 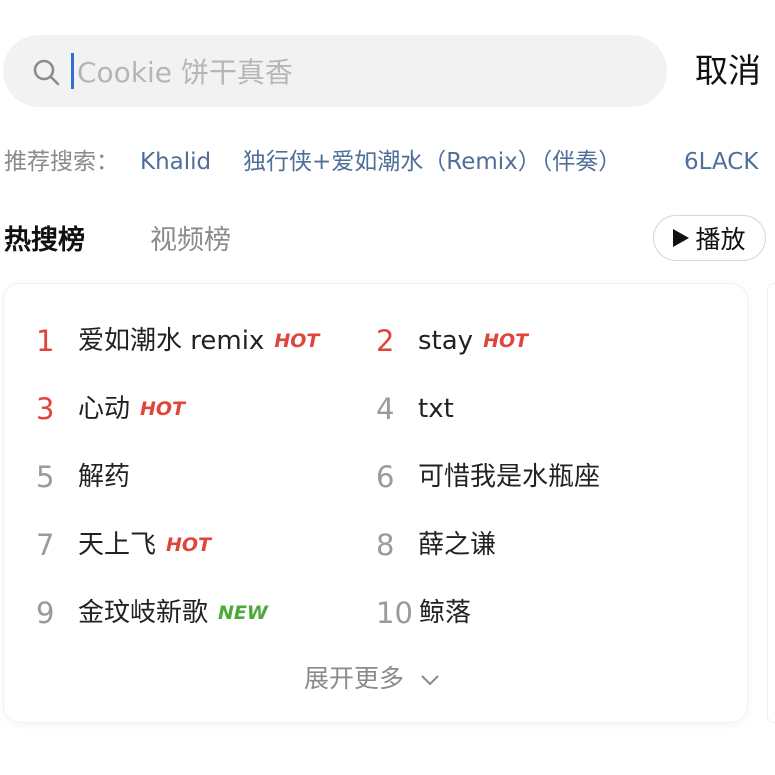 What do you see at coordinates (771, 503) in the screenshot?
I see `next-card-edge` at bounding box center [771, 503].